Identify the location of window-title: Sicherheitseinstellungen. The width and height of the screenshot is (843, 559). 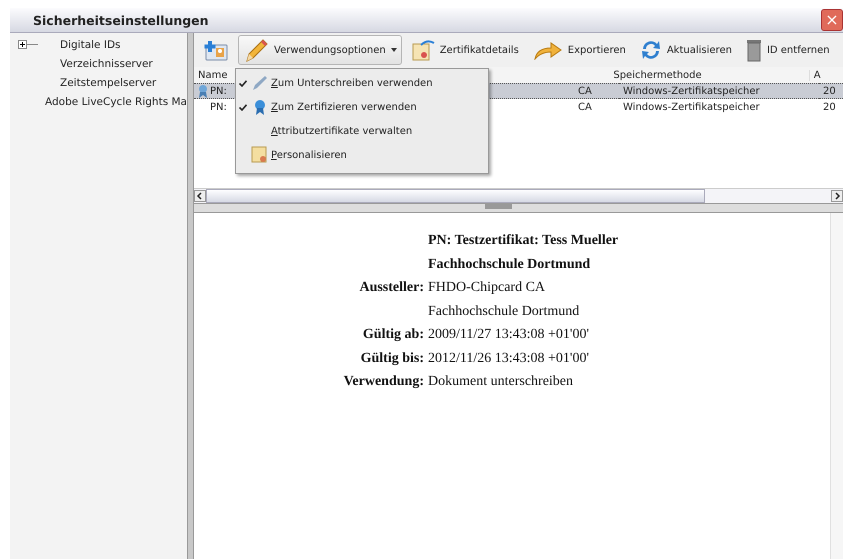
(120, 20).